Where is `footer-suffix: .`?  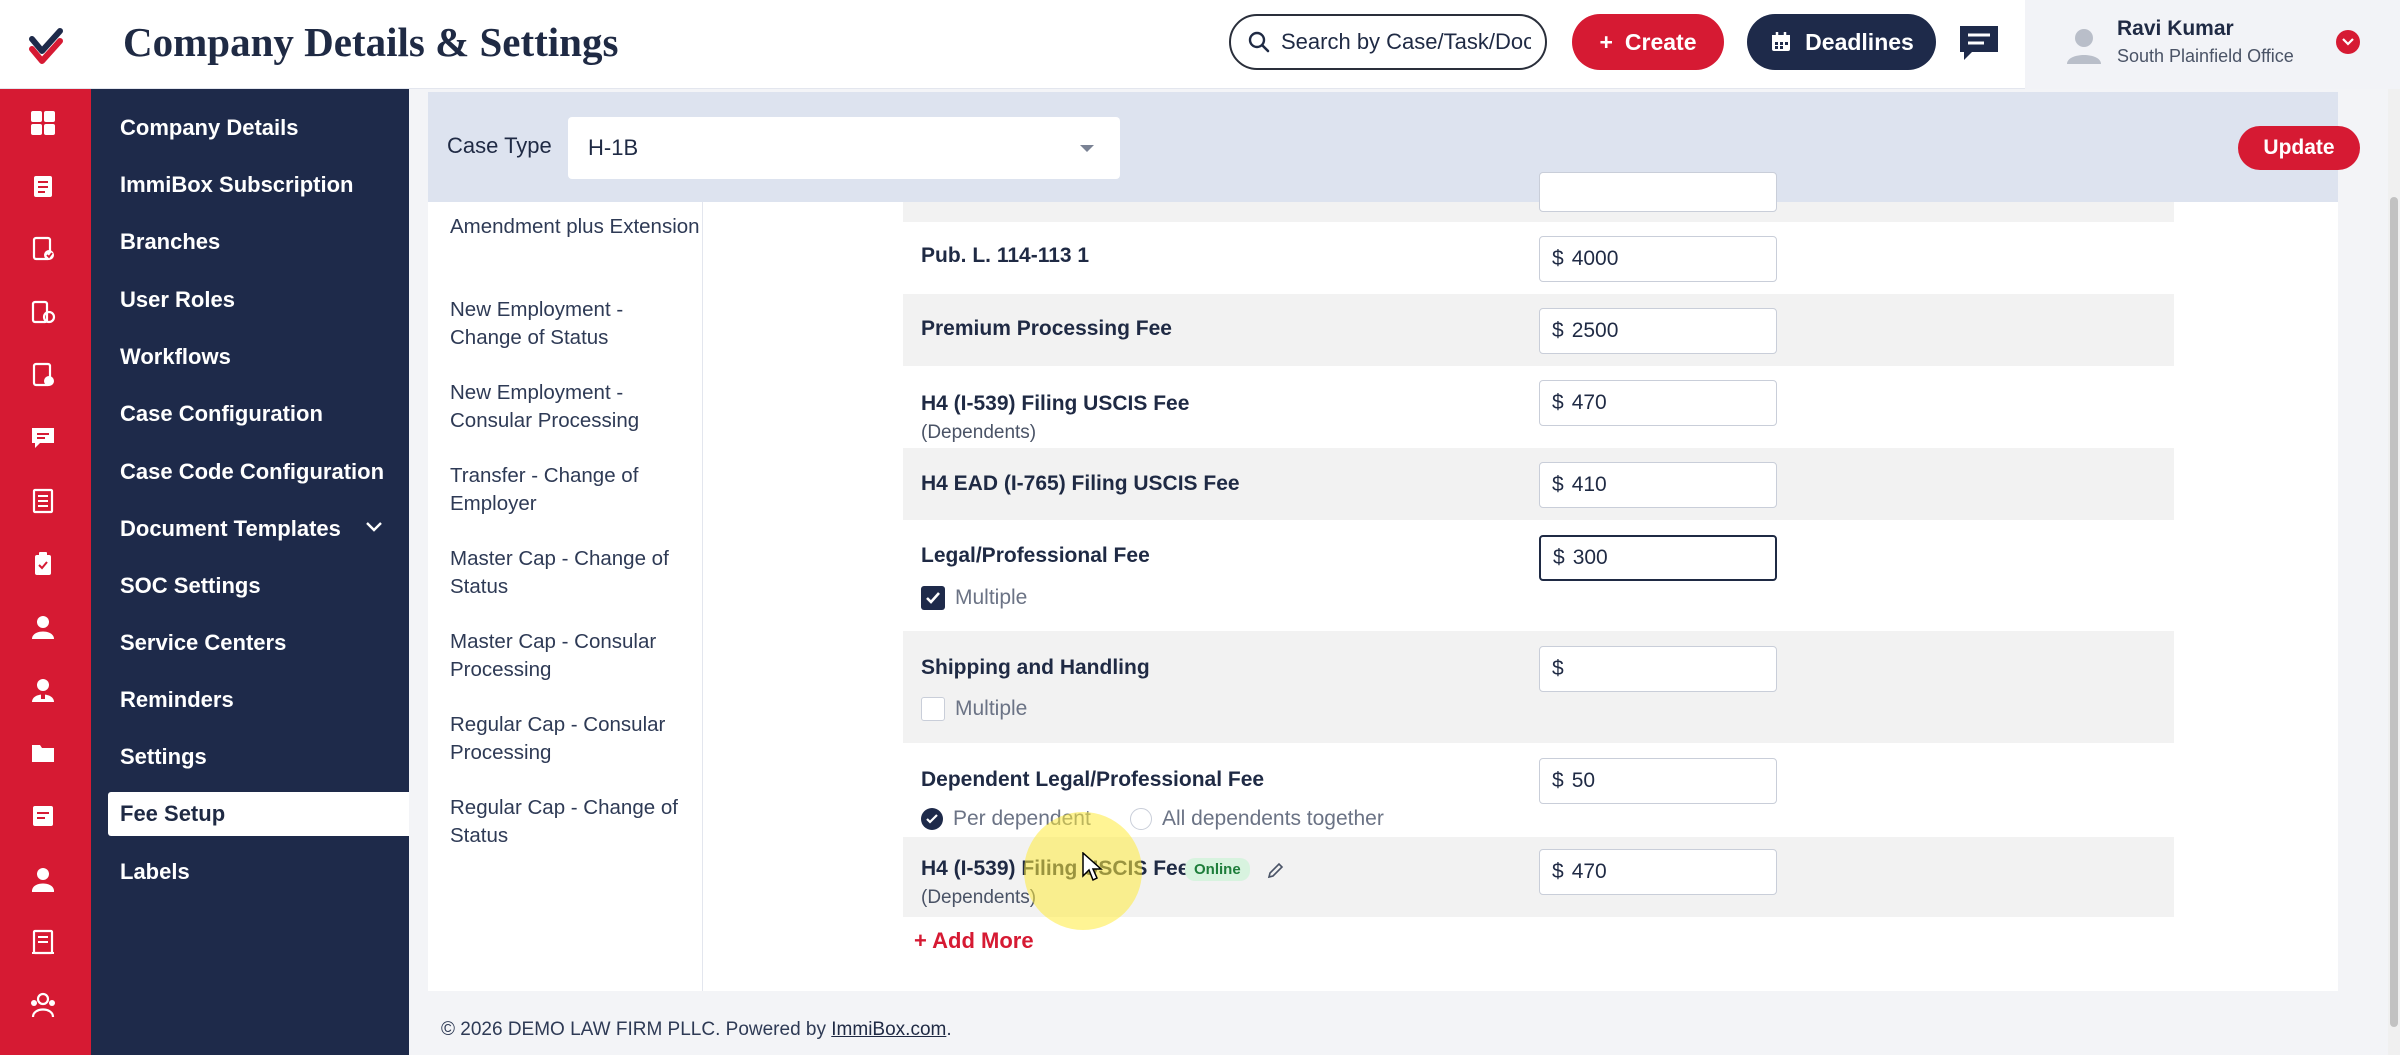
footer-suffix: . is located at coordinates (949, 1029).